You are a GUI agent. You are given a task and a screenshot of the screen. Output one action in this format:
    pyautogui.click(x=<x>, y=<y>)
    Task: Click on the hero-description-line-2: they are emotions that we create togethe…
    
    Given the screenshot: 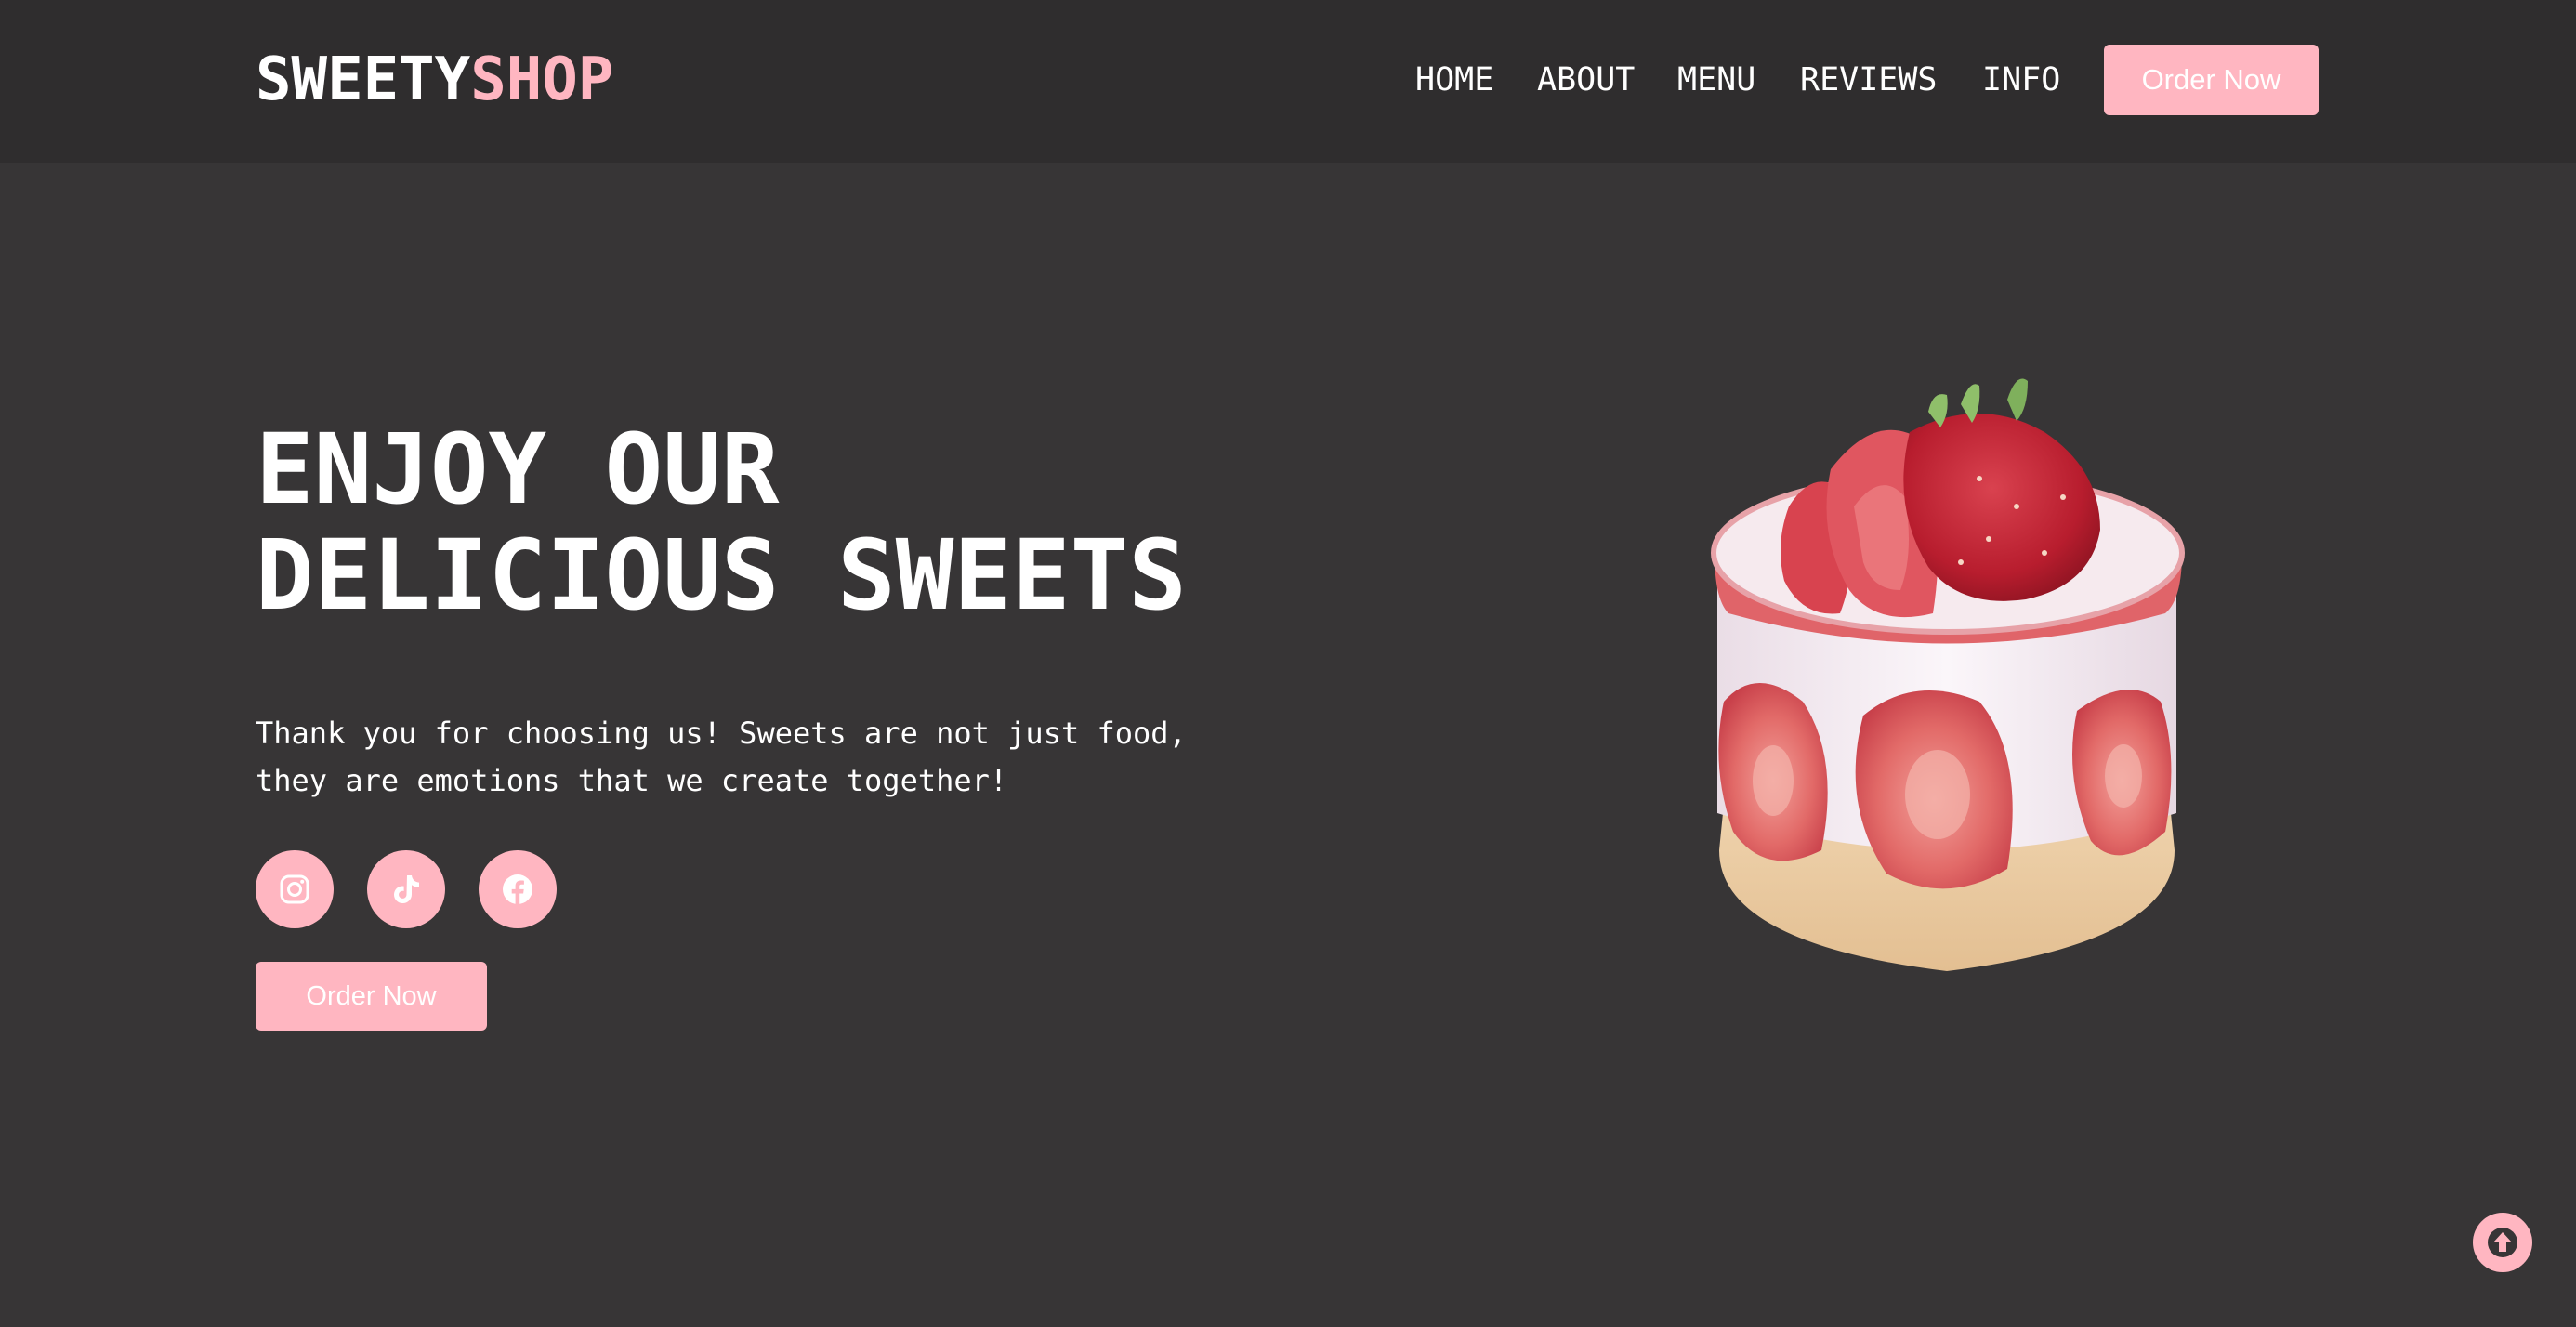 What is the action you would take?
    pyautogui.click(x=632, y=781)
    